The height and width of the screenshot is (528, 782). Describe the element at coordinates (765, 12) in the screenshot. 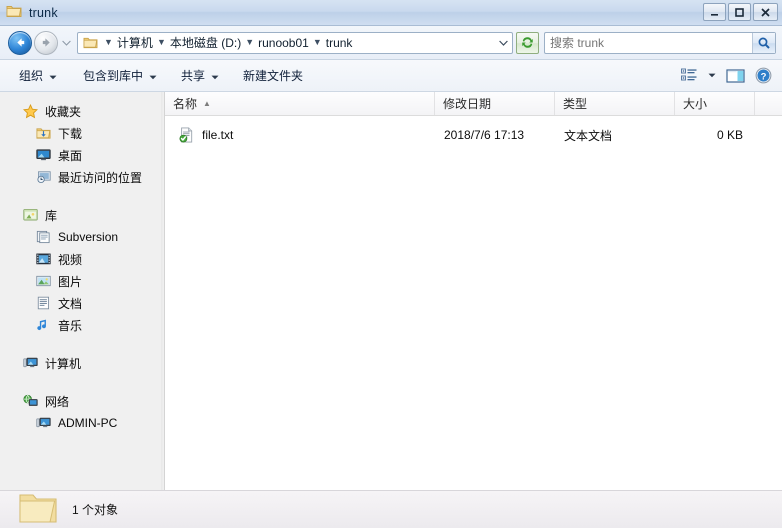

I see `close-button` at that location.